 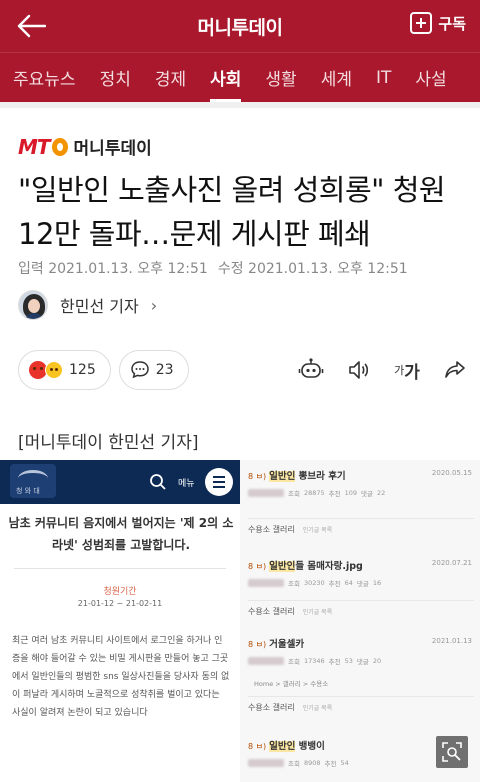 I want to click on nav-item-world: 세계, so click(x=336, y=77).